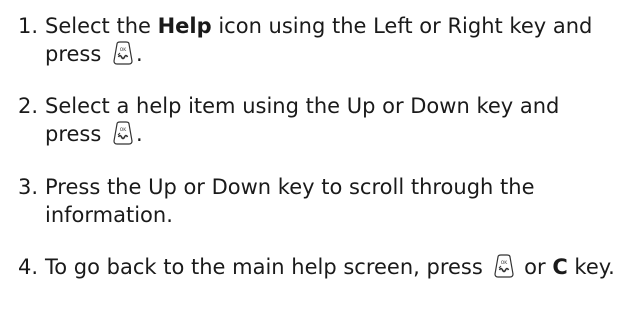 This screenshot has width=626, height=311. Describe the element at coordinates (591, 267) in the screenshot. I see `step-text-part: key.` at that location.